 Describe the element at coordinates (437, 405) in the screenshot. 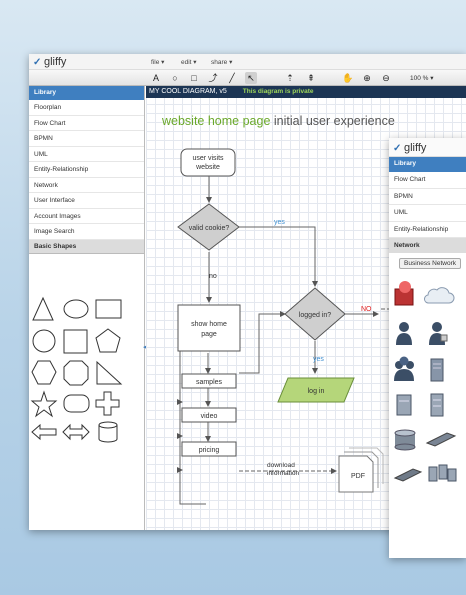

I see `server-rack-icon` at that location.